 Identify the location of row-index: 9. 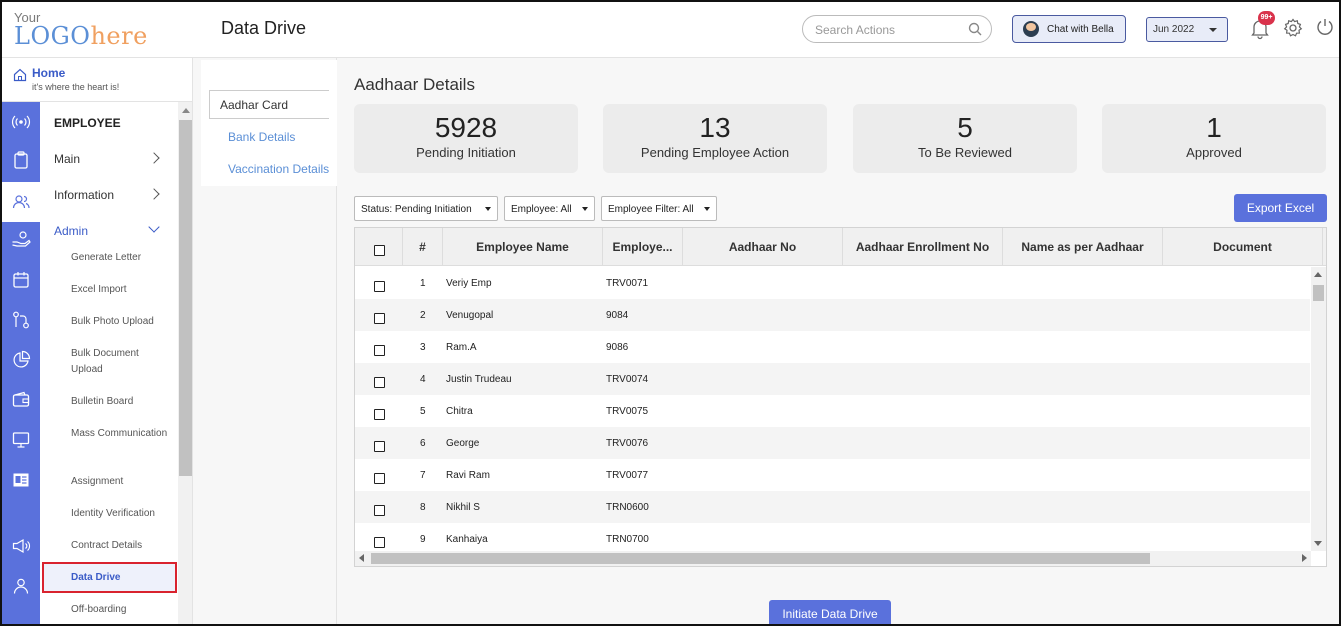
(423, 539).